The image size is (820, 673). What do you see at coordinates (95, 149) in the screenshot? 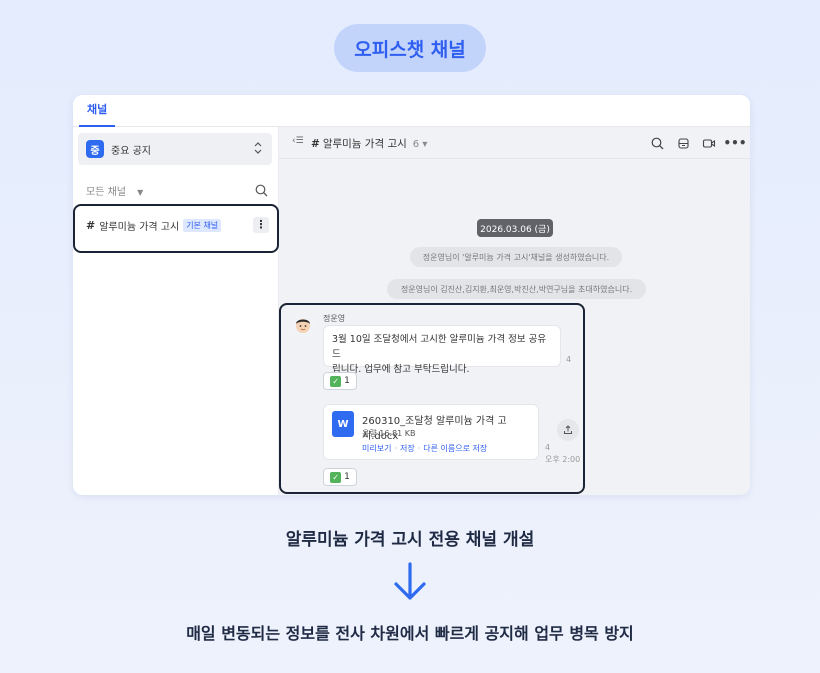
I see `channel-group-icon: 중` at bounding box center [95, 149].